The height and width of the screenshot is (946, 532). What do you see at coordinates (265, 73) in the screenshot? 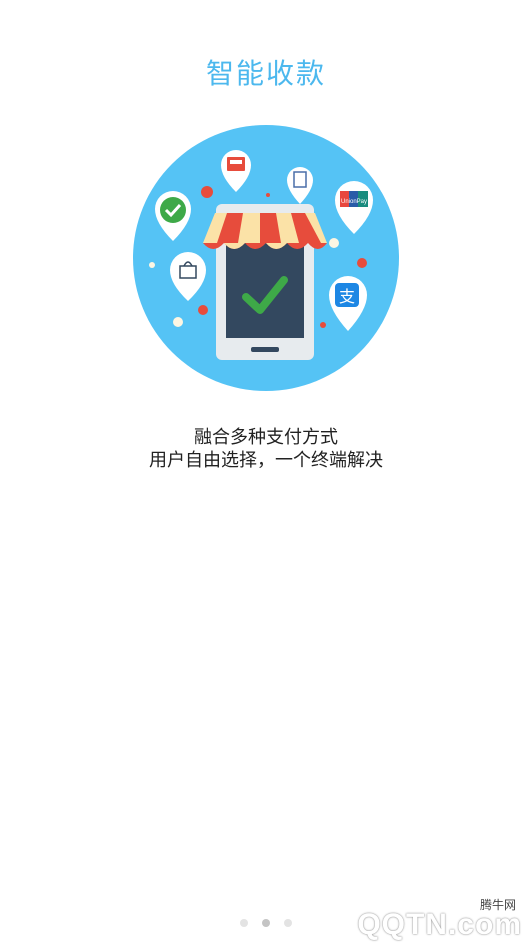
I see `page-title: 智能收款` at bounding box center [265, 73].